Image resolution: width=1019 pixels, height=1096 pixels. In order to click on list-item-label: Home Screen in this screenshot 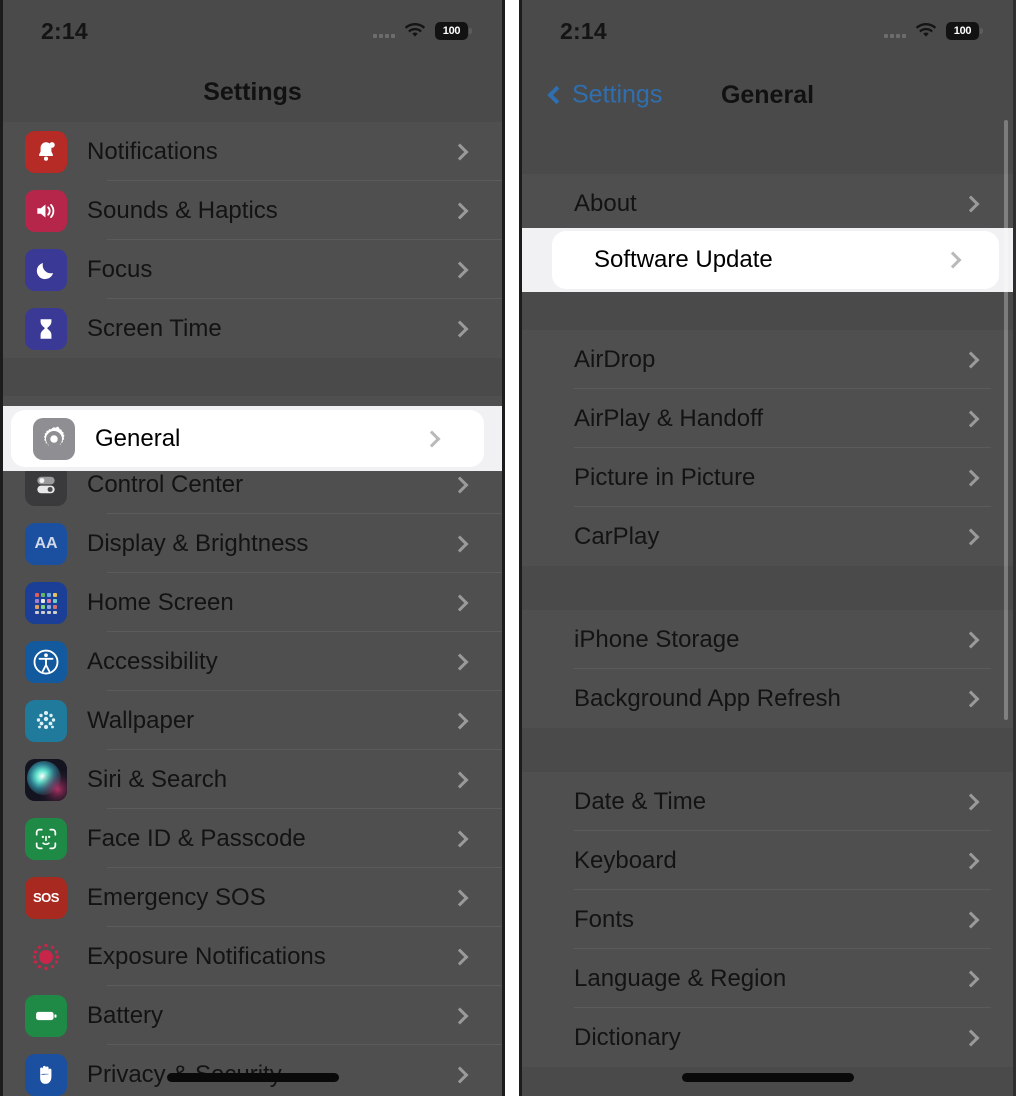, I will do `click(160, 602)`.